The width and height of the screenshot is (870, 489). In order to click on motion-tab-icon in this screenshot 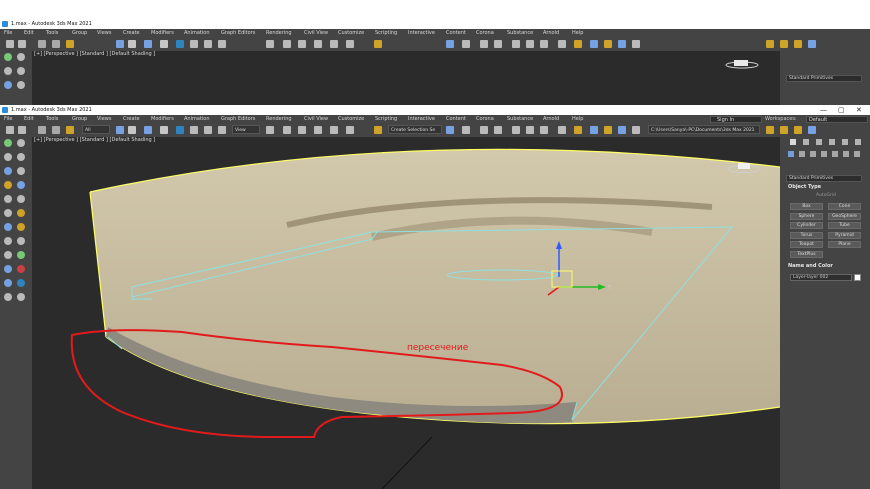, I will do `click(832, 142)`.